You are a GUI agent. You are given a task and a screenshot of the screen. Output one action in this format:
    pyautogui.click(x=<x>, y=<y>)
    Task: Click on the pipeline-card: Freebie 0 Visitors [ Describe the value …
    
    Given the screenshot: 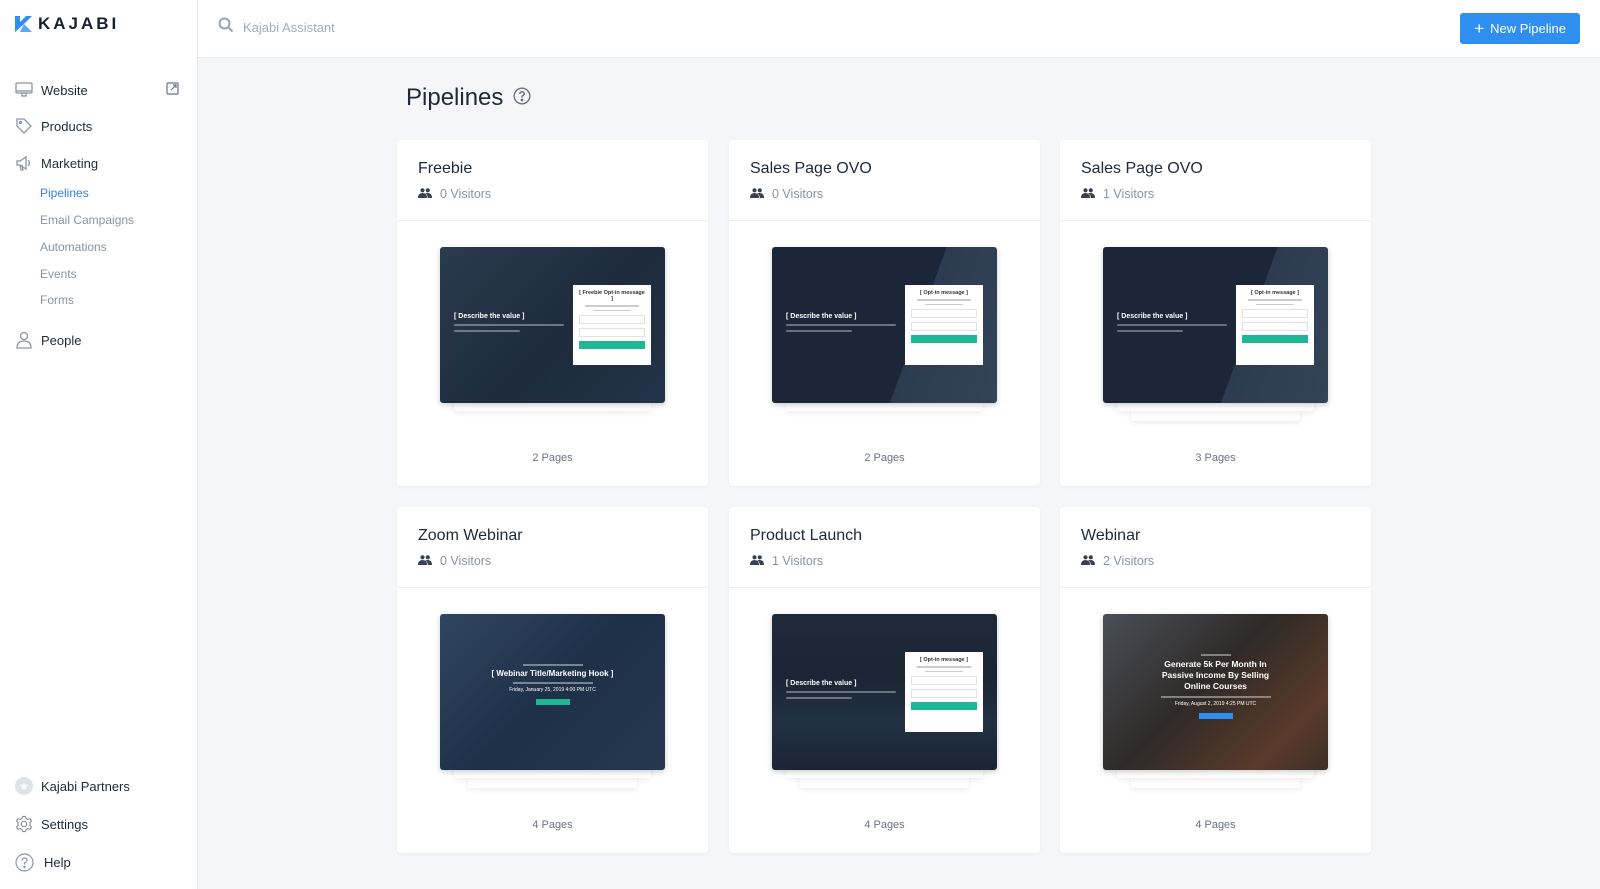 What is the action you would take?
    pyautogui.click(x=552, y=313)
    